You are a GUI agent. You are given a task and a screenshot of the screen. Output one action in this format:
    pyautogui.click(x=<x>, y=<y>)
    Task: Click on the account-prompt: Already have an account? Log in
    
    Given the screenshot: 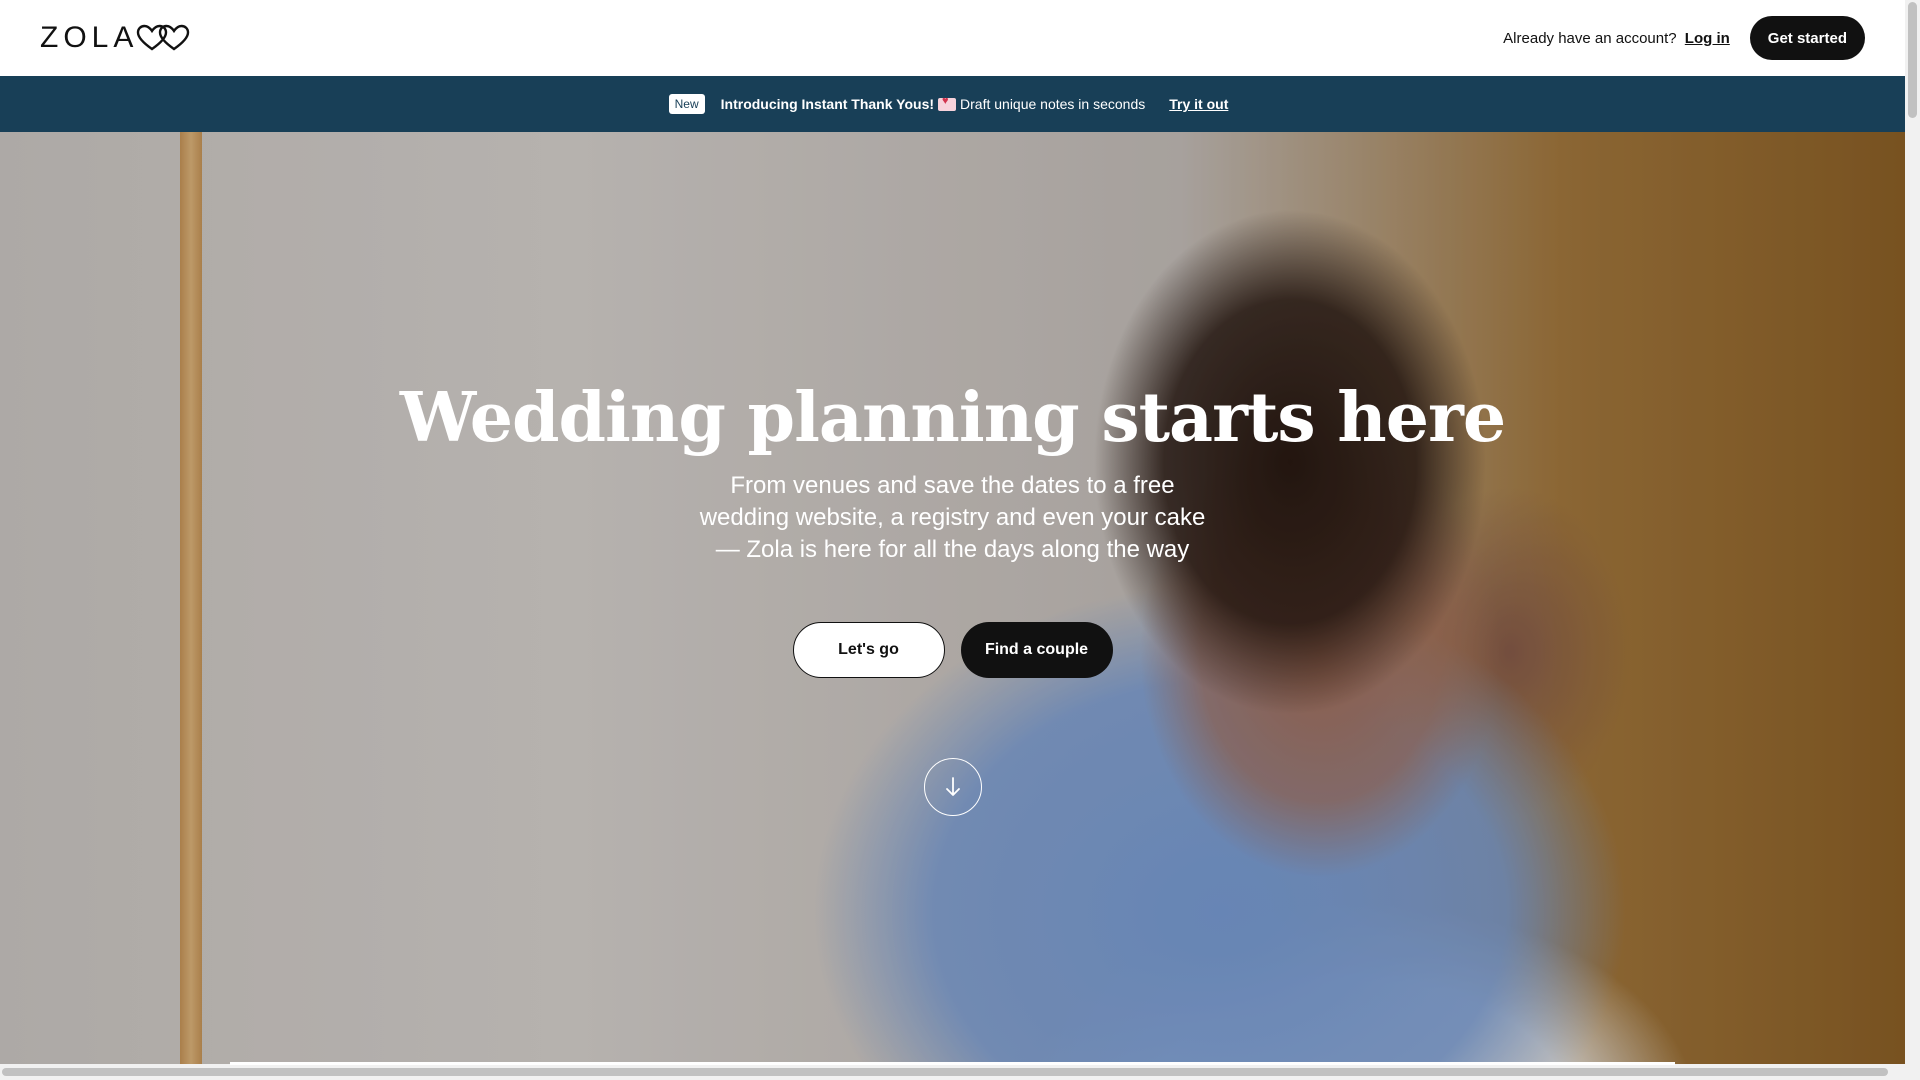 What is the action you would take?
    pyautogui.click(x=1616, y=38)
    